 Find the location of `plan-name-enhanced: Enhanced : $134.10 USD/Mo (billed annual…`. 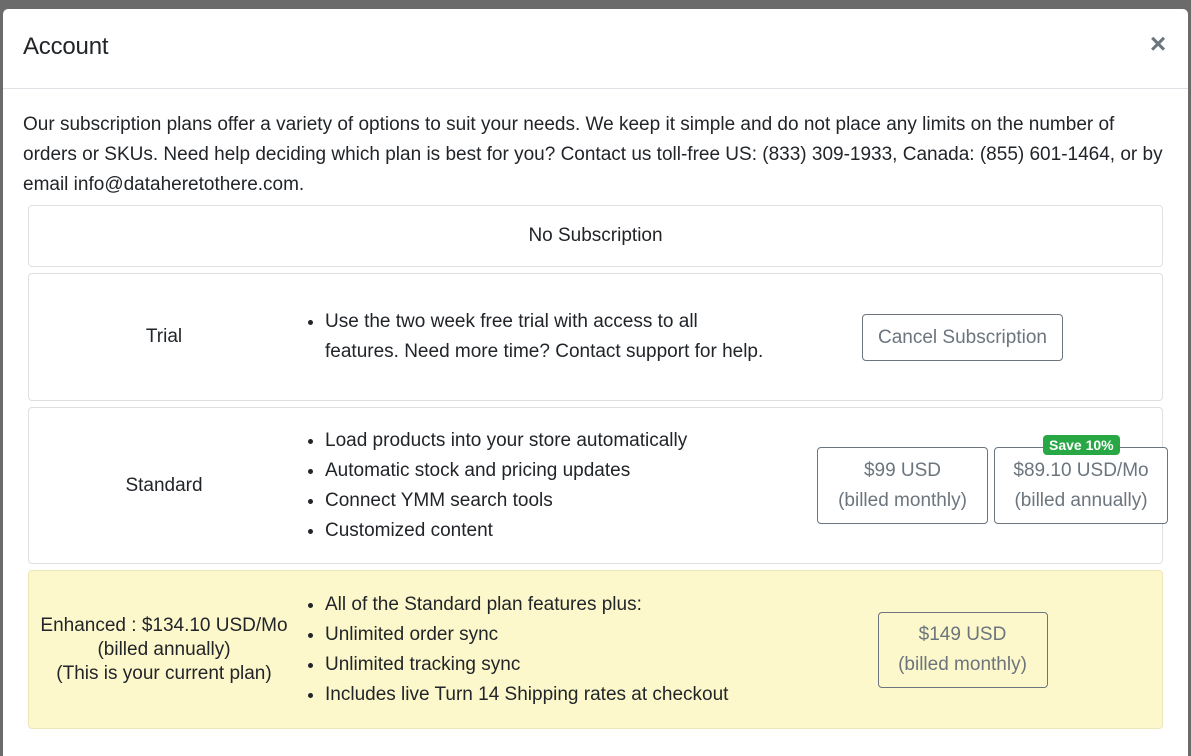

plan-name-enhanced: Enhanced : $134.10 USD/Mo (billed annual… is located at coordinates (164, 650).